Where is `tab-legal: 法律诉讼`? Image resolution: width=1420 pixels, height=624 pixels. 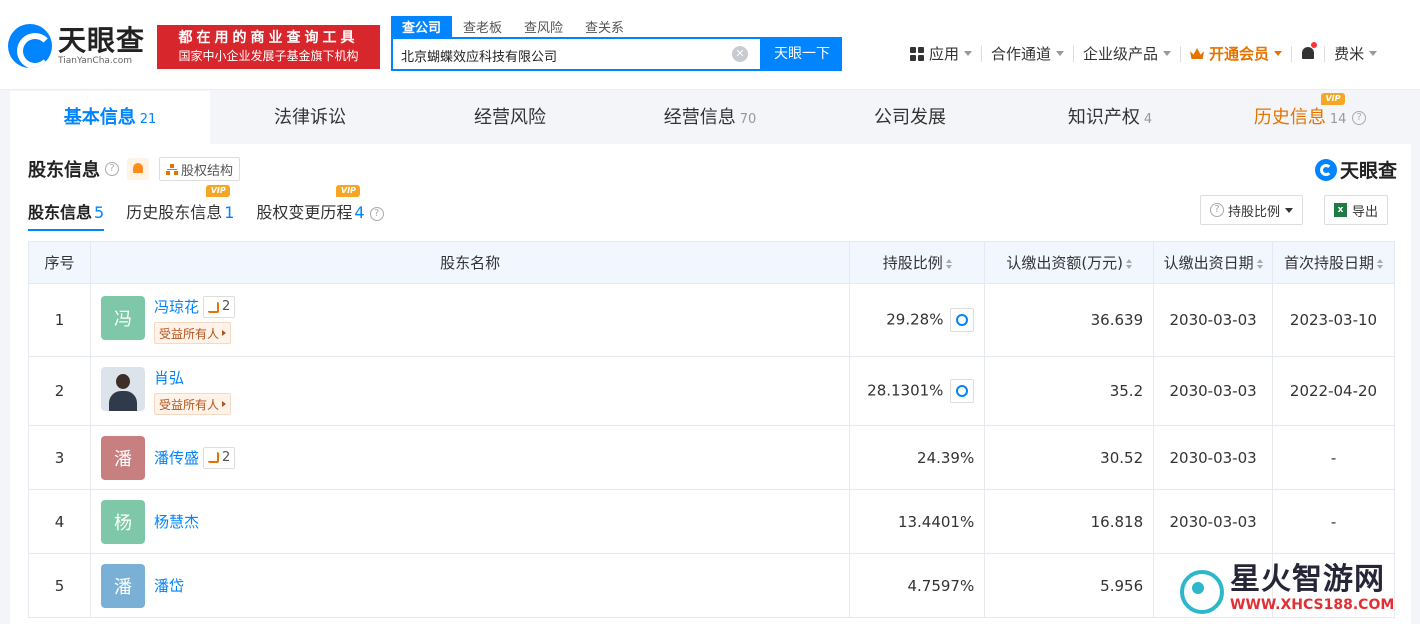 tab-legal: 法律诉讼 is located at coordinates (310, 117).